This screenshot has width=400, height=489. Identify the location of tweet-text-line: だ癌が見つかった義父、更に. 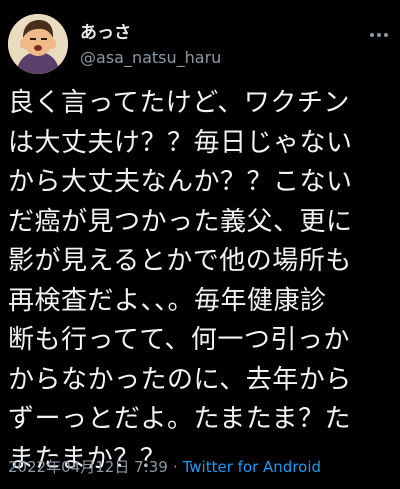
(180, 221).